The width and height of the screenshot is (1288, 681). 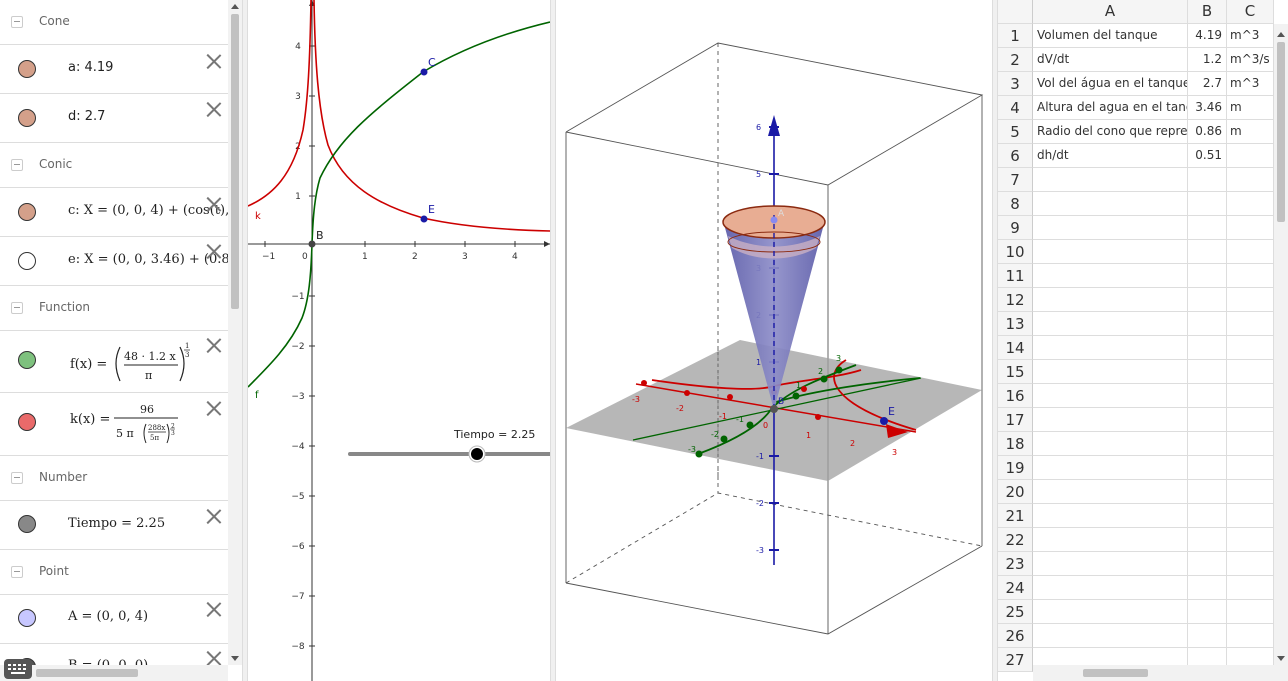 I want to click on cell-a: Altura del agua en el tanque, so click(x=1110, y=108).